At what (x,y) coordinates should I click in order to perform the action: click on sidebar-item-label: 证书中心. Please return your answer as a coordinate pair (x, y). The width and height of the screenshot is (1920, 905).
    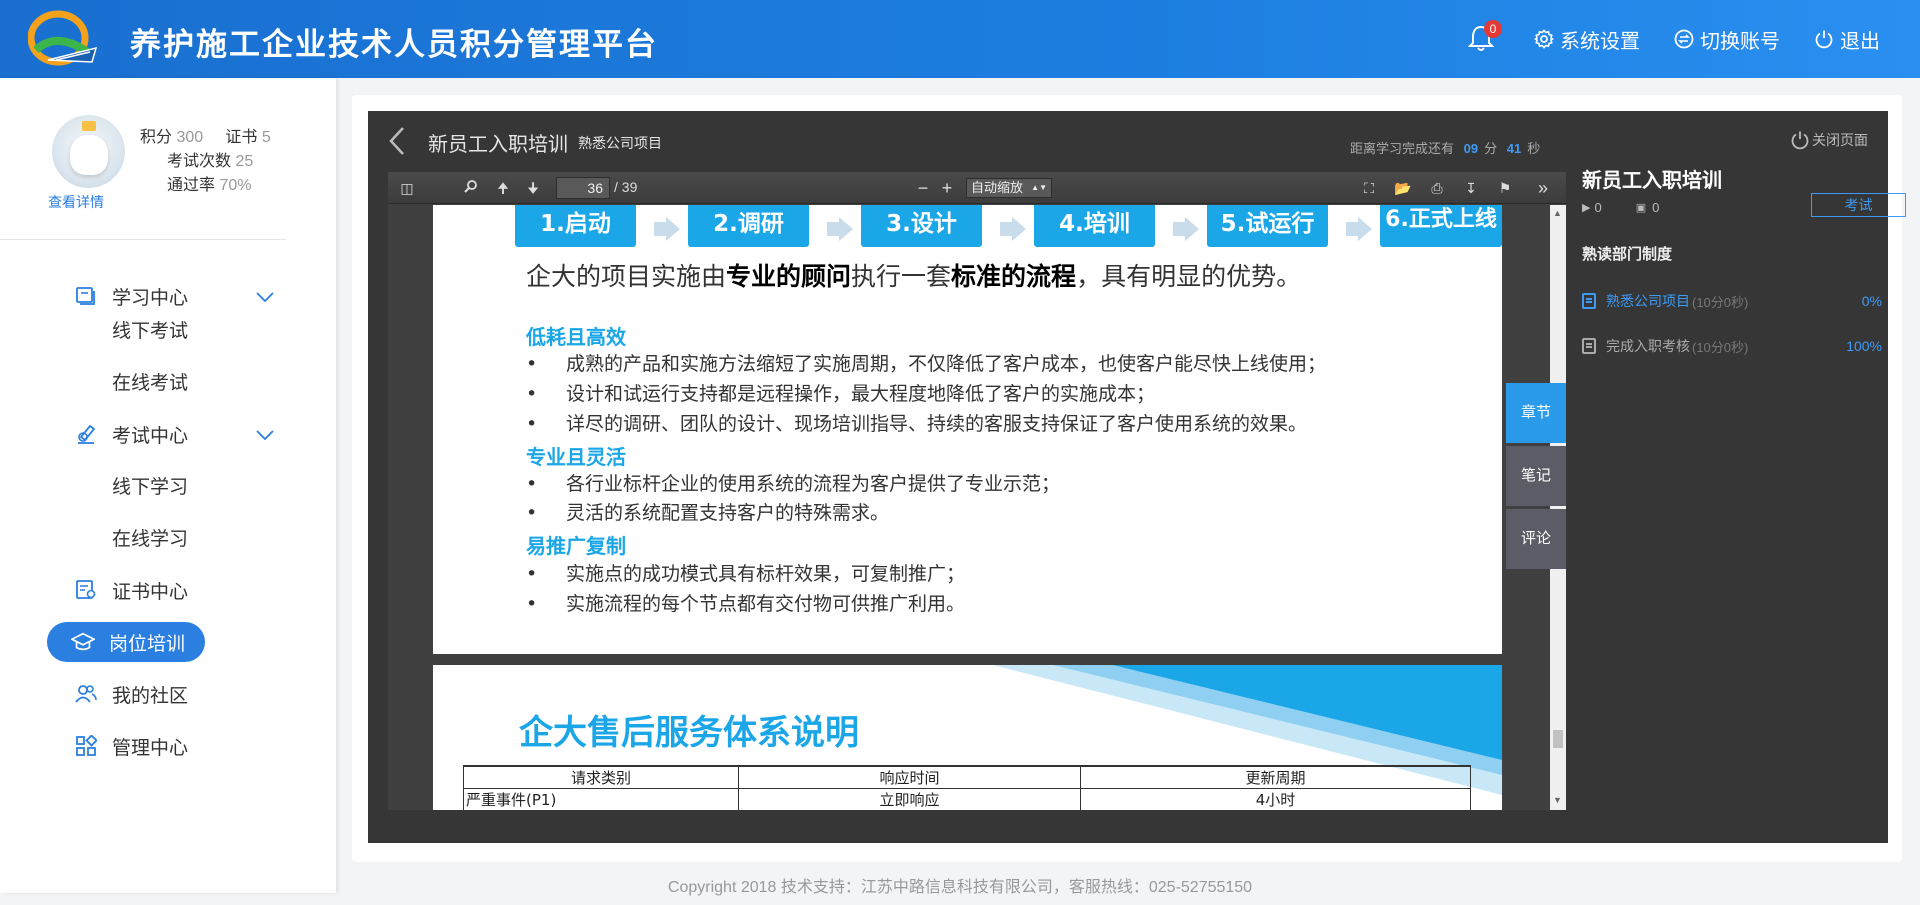
    Looking at the image, I should click on (150, 592).